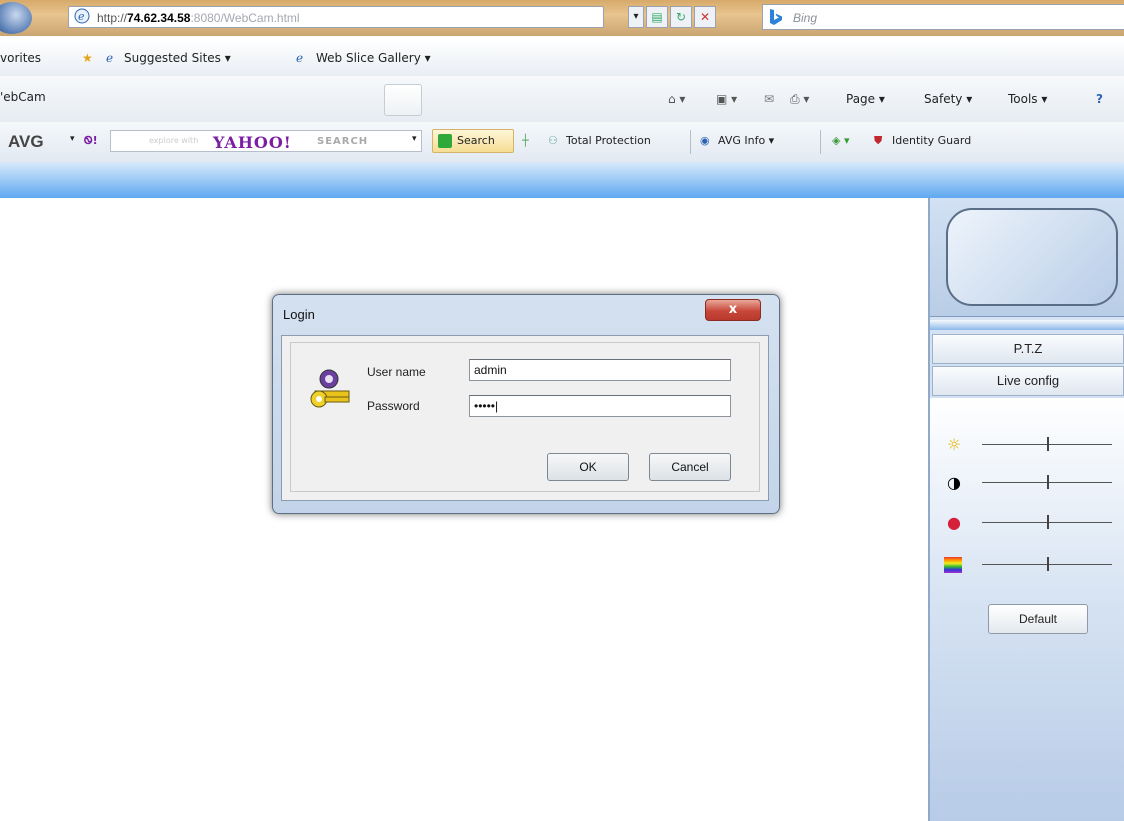 This screenshot has width=1124, height=821. I want to click on yahoo-search-input: explore with YAHOO! SEARCH, so click(266, 141).